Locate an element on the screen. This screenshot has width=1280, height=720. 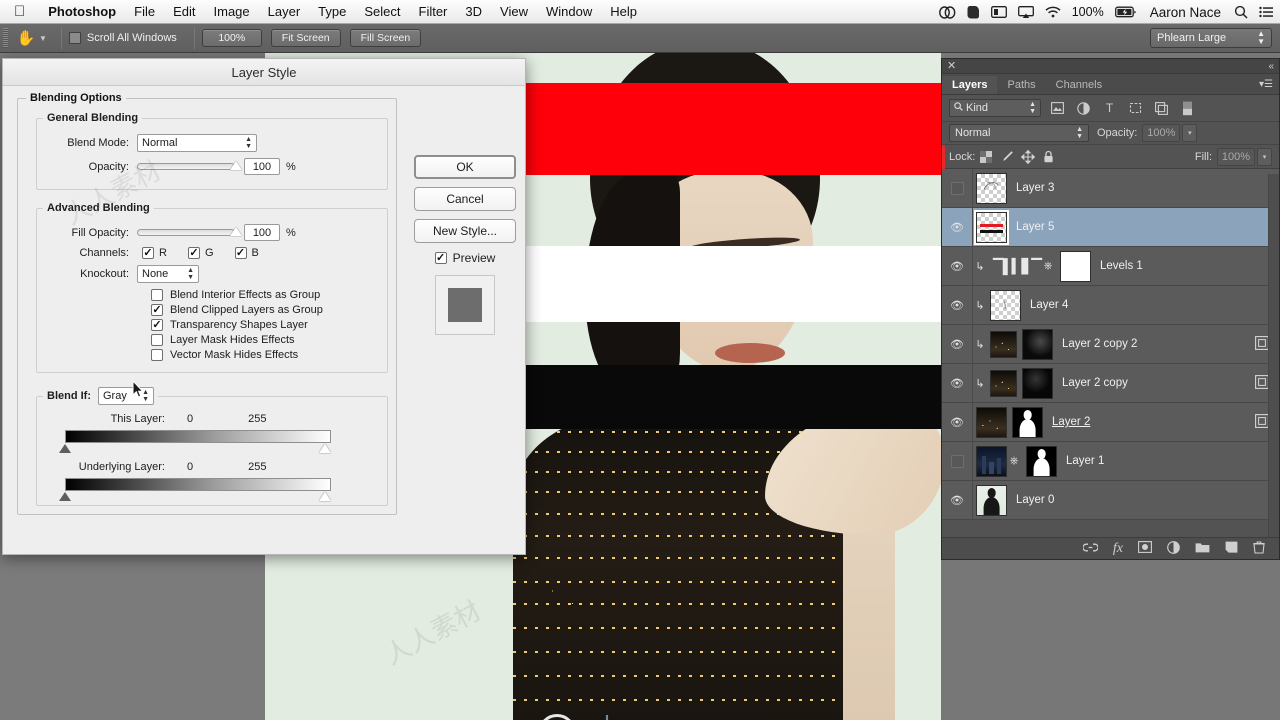
new-layer-icon is located at coordinates (1231, 548).